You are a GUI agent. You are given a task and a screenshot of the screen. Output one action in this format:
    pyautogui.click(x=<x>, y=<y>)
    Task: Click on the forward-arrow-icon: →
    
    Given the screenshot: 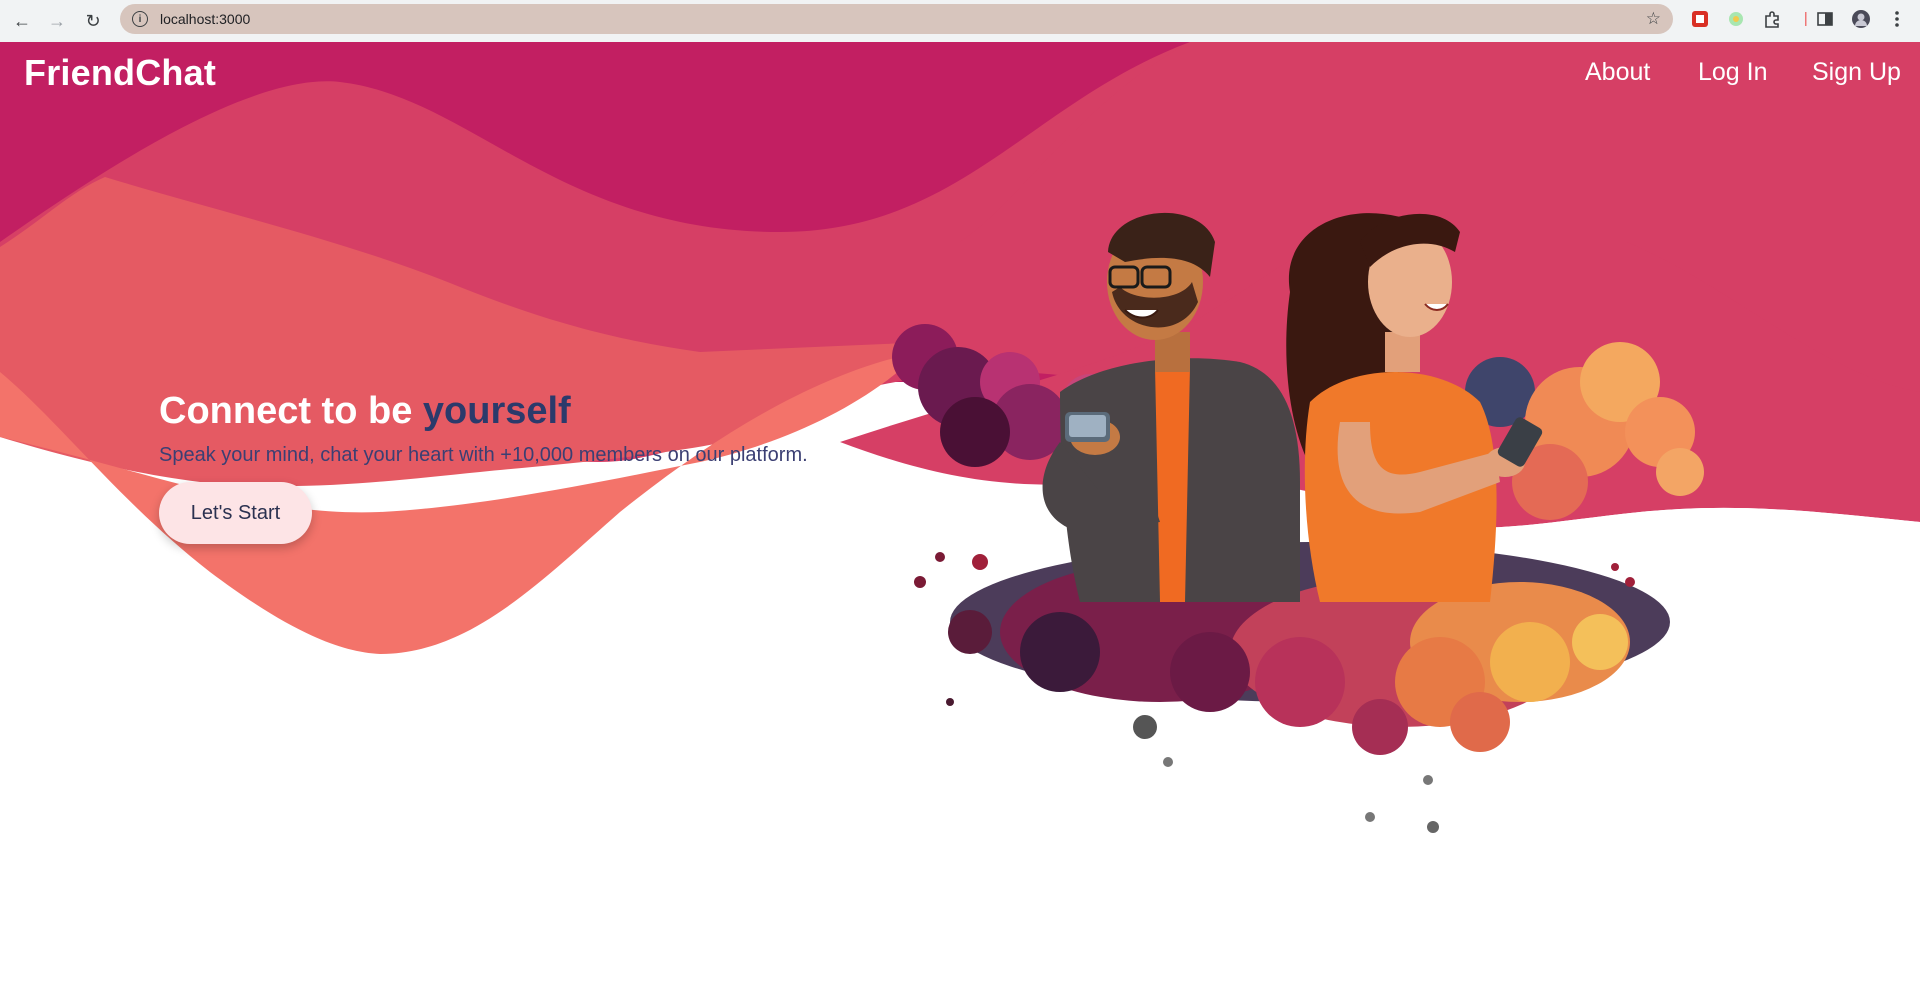 What is the action you would take?
    pyautogui.click(x=57, y=21)
    